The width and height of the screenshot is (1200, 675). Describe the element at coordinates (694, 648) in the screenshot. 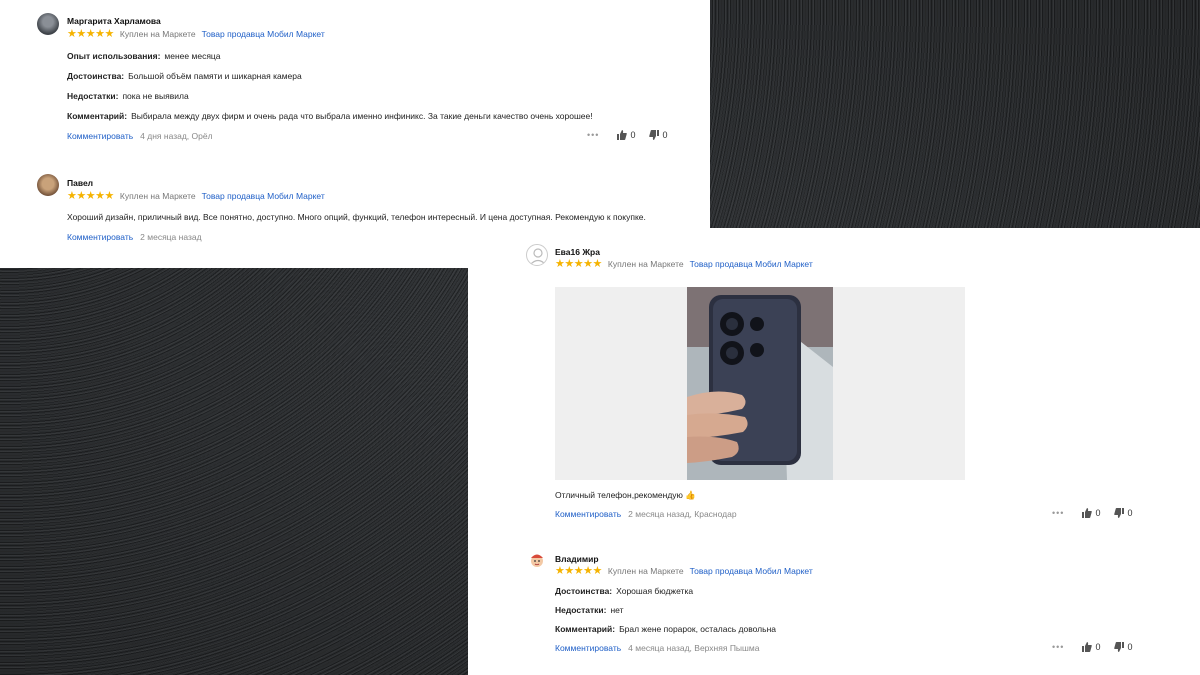

I see `review-date-location: 4 месяца назад, Верхняя Пышма` at that location.